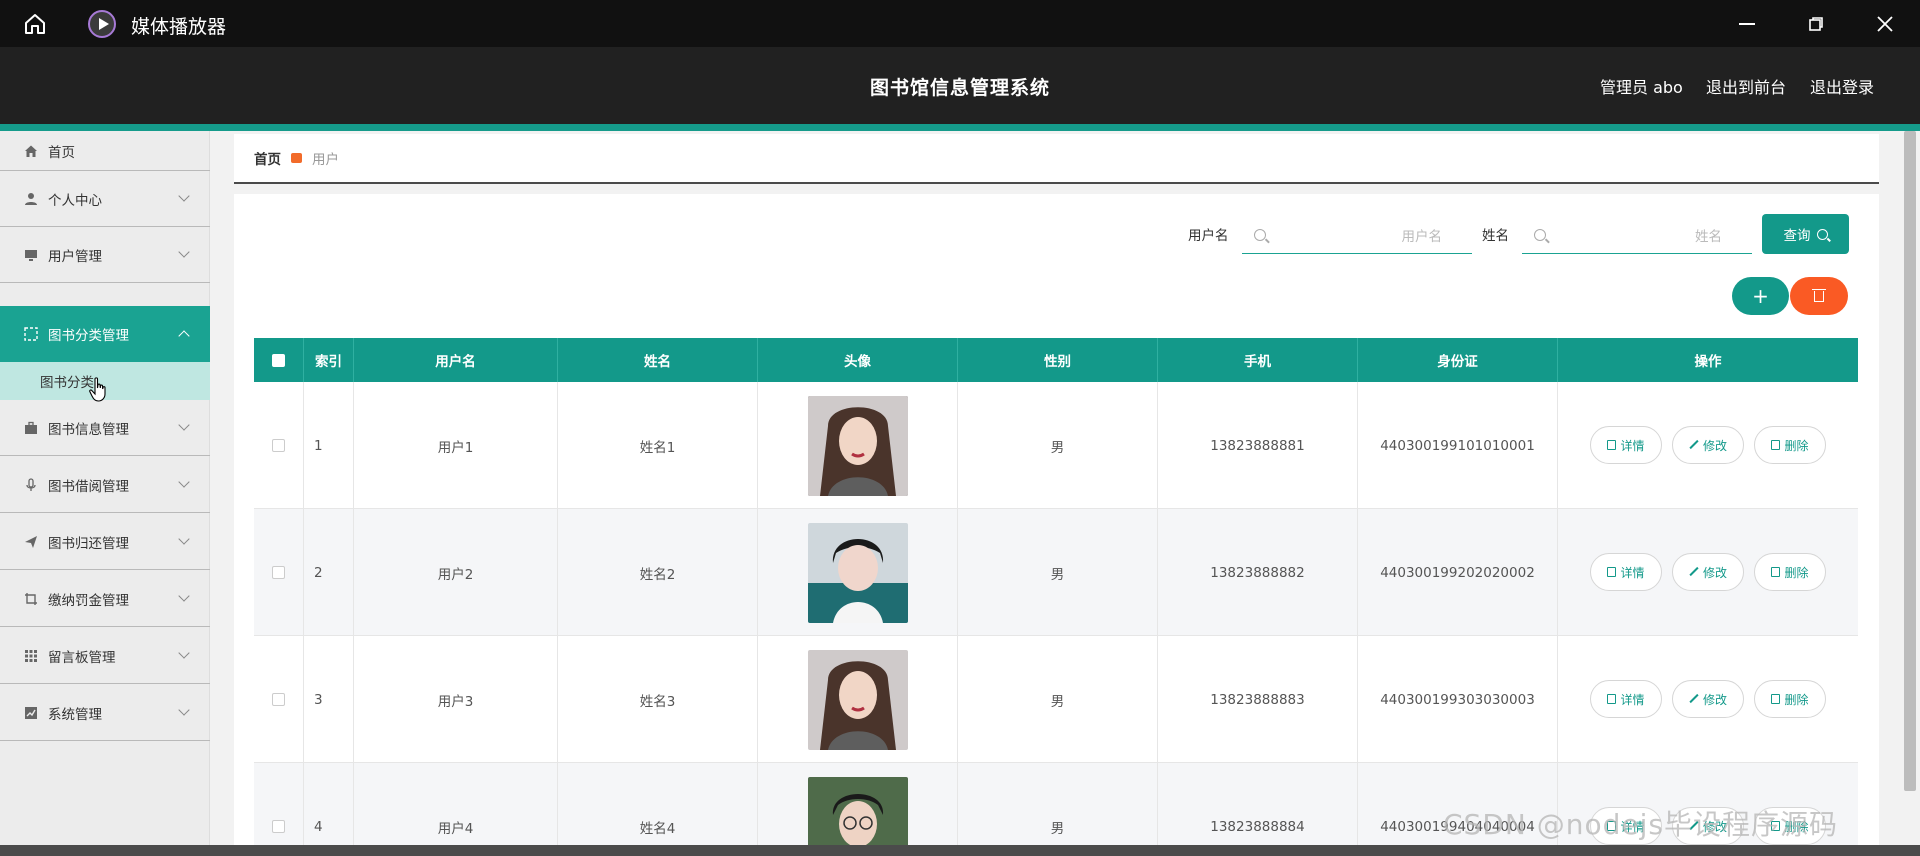 The image size is (1920, 856). I want to click on cell-phone: 13823888883, so click(1258, 699).